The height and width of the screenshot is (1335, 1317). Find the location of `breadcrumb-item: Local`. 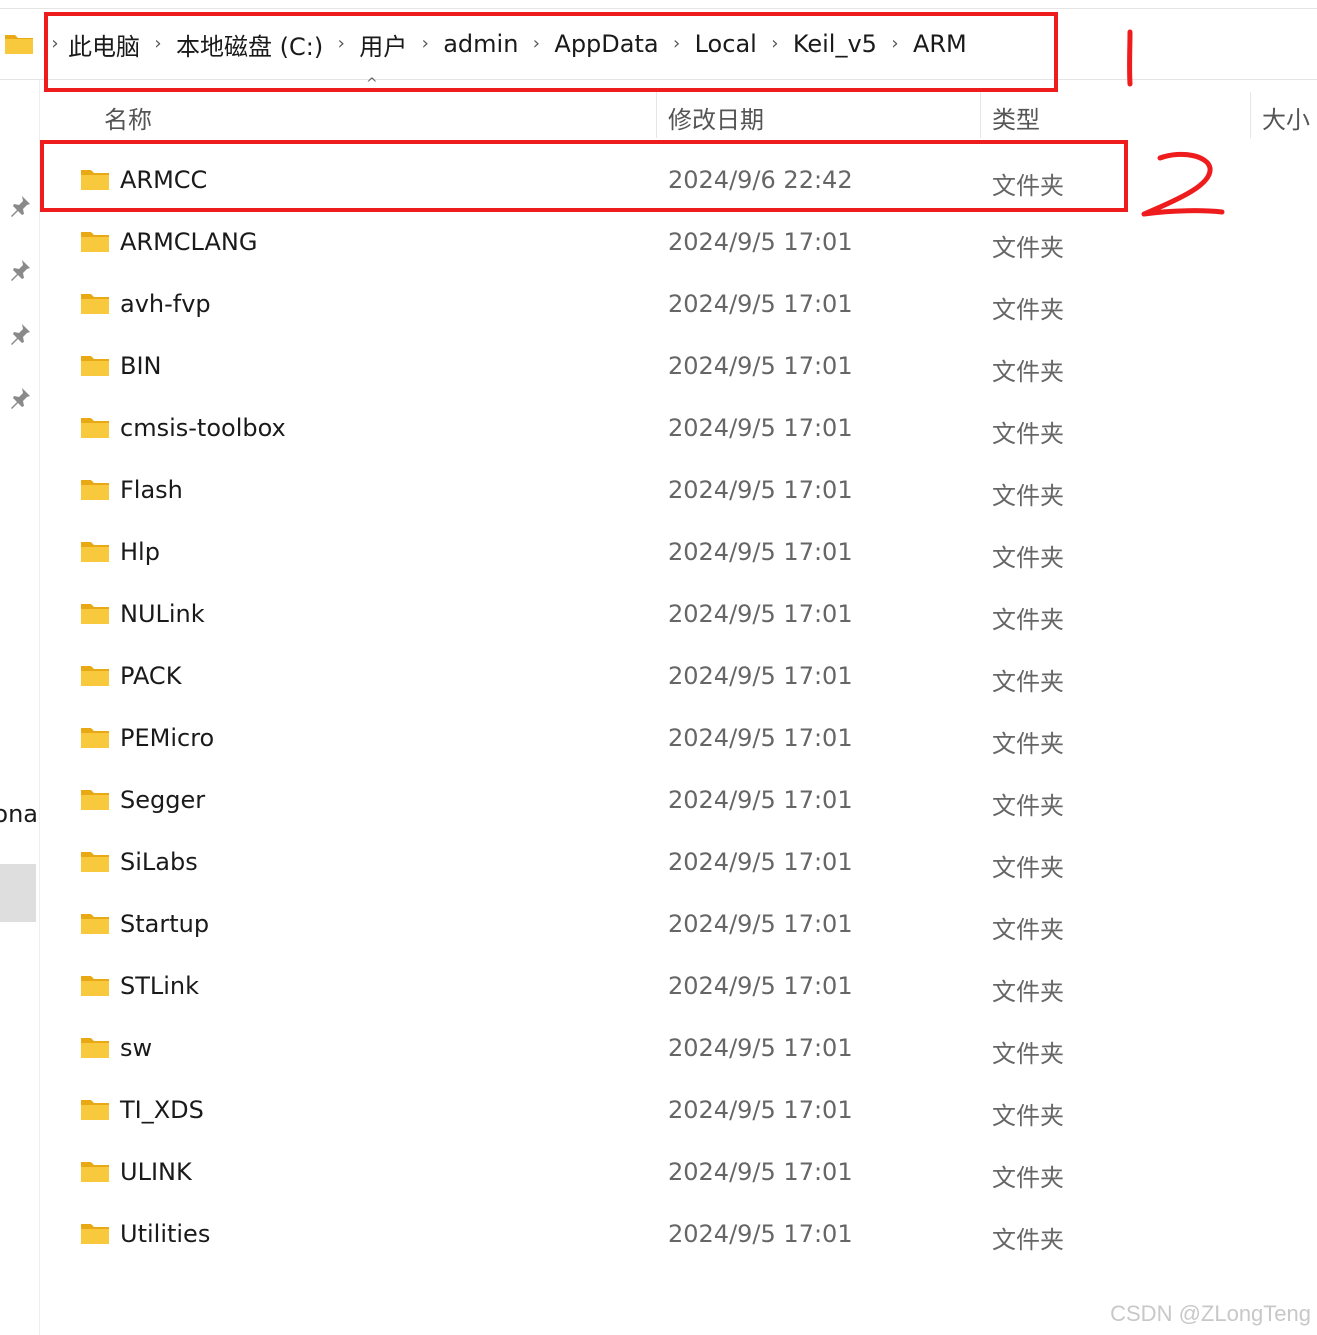

breadcrumb-item: Local is located at coordinates (726, 44).